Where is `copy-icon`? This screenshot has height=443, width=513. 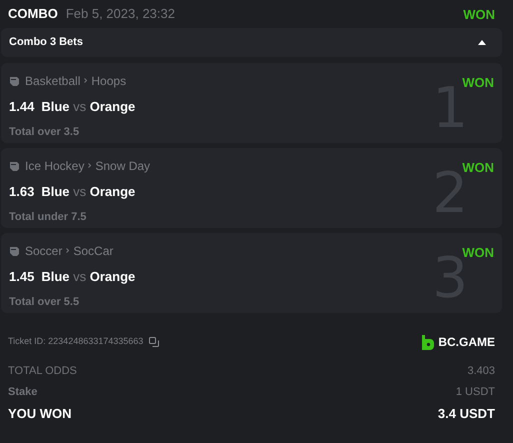 copy-icon is located at coordinates (154, 342).